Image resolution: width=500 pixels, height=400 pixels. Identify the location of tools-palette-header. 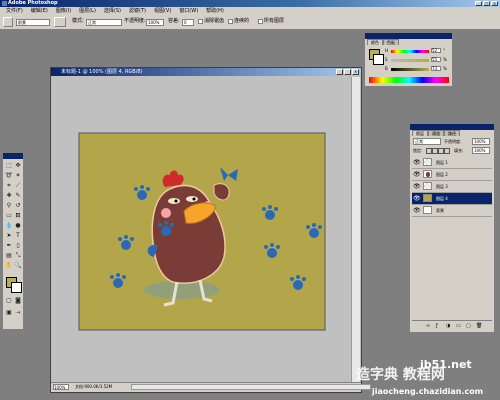
(13, 156).